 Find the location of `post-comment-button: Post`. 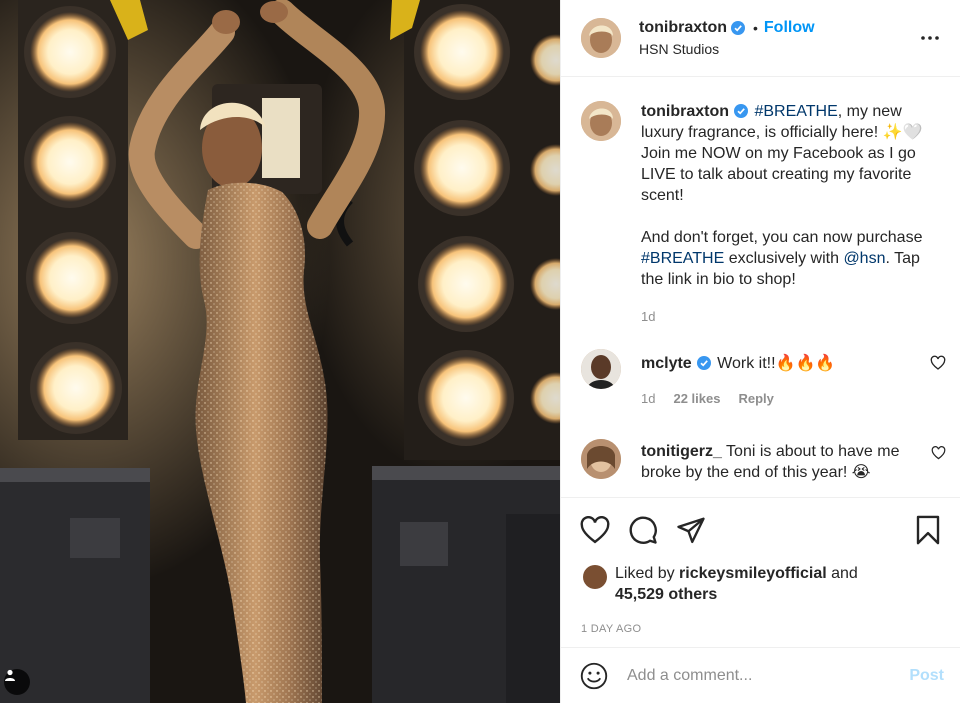

post-comment-button: Post is located at coordinates (926, 676).